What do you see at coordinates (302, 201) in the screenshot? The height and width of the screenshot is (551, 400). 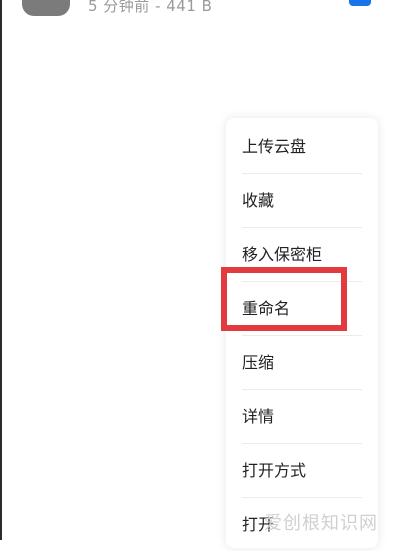 I see `menu-item-favorite: 收藏` at bounding box center [302, 201].